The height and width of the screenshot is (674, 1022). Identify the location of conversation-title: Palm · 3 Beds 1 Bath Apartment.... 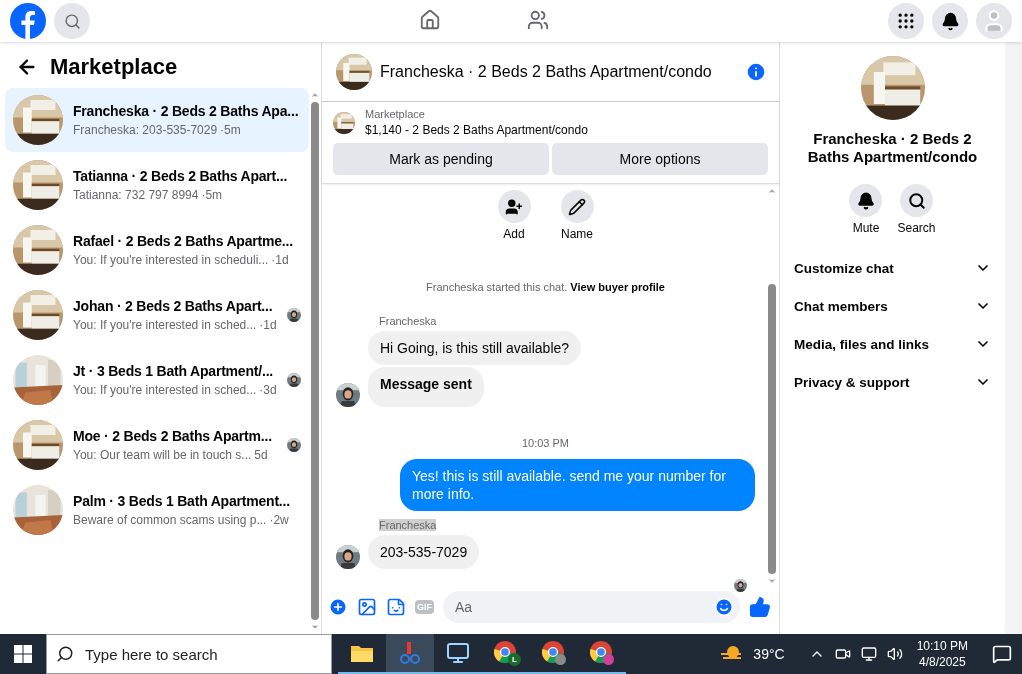
(182, 501).